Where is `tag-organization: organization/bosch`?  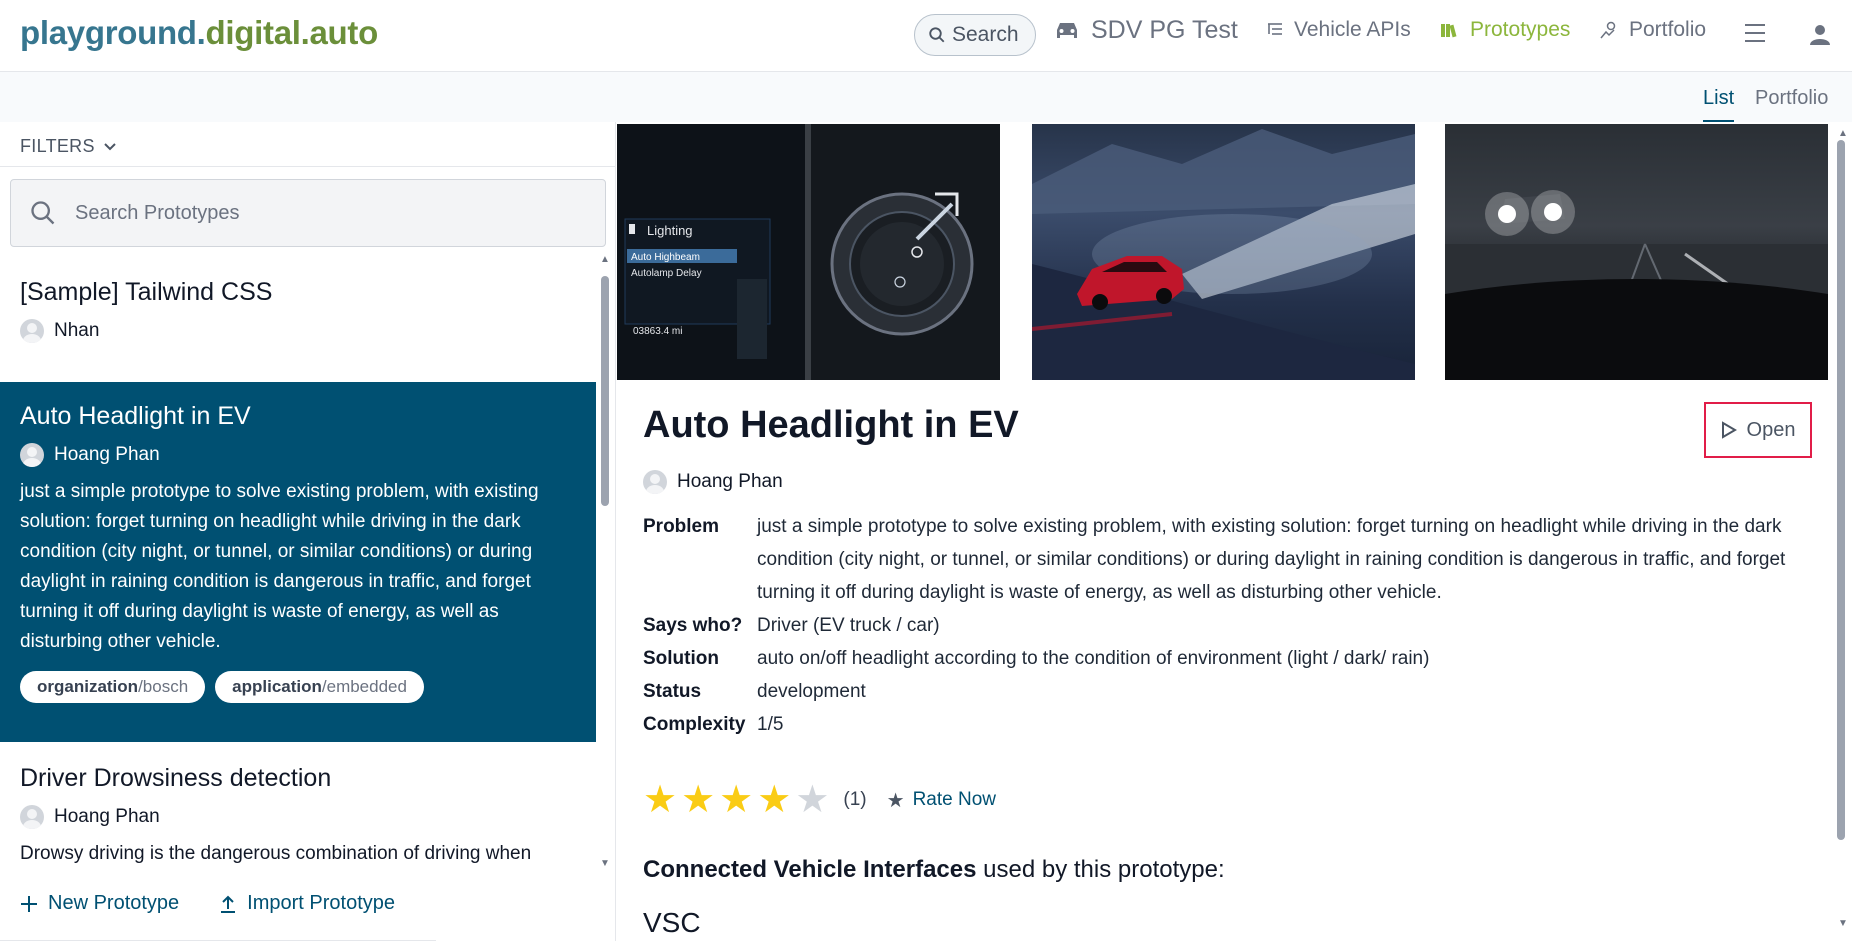 tag-organization: organization/bosch is located at coordinates (113, 687).